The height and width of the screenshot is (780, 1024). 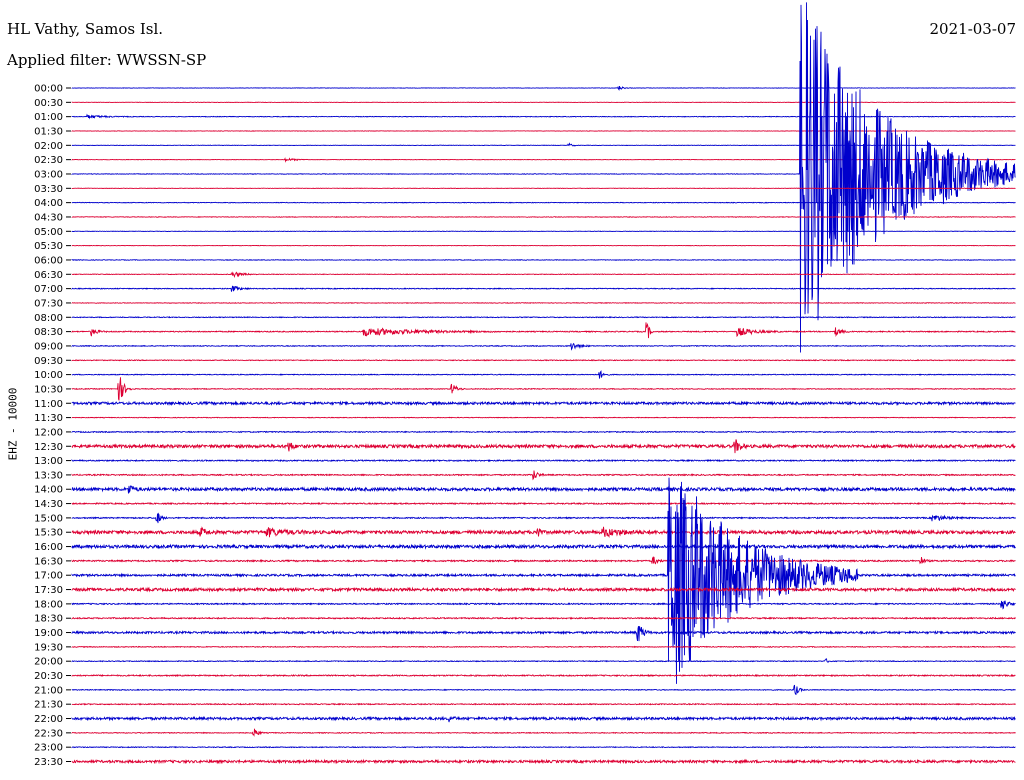 I want to click on line-label: 10:30, so click(x=48, y=389).